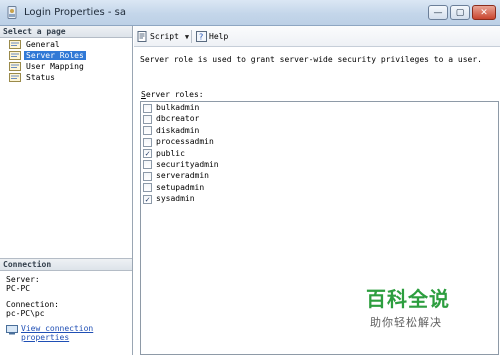 Image resolution: width=500 pixels, height=355 pixels. What do you see at coordinates (66, 32) in the screenshot?
I see `select-page-header: Select a page` at bounding box center [66, 32].